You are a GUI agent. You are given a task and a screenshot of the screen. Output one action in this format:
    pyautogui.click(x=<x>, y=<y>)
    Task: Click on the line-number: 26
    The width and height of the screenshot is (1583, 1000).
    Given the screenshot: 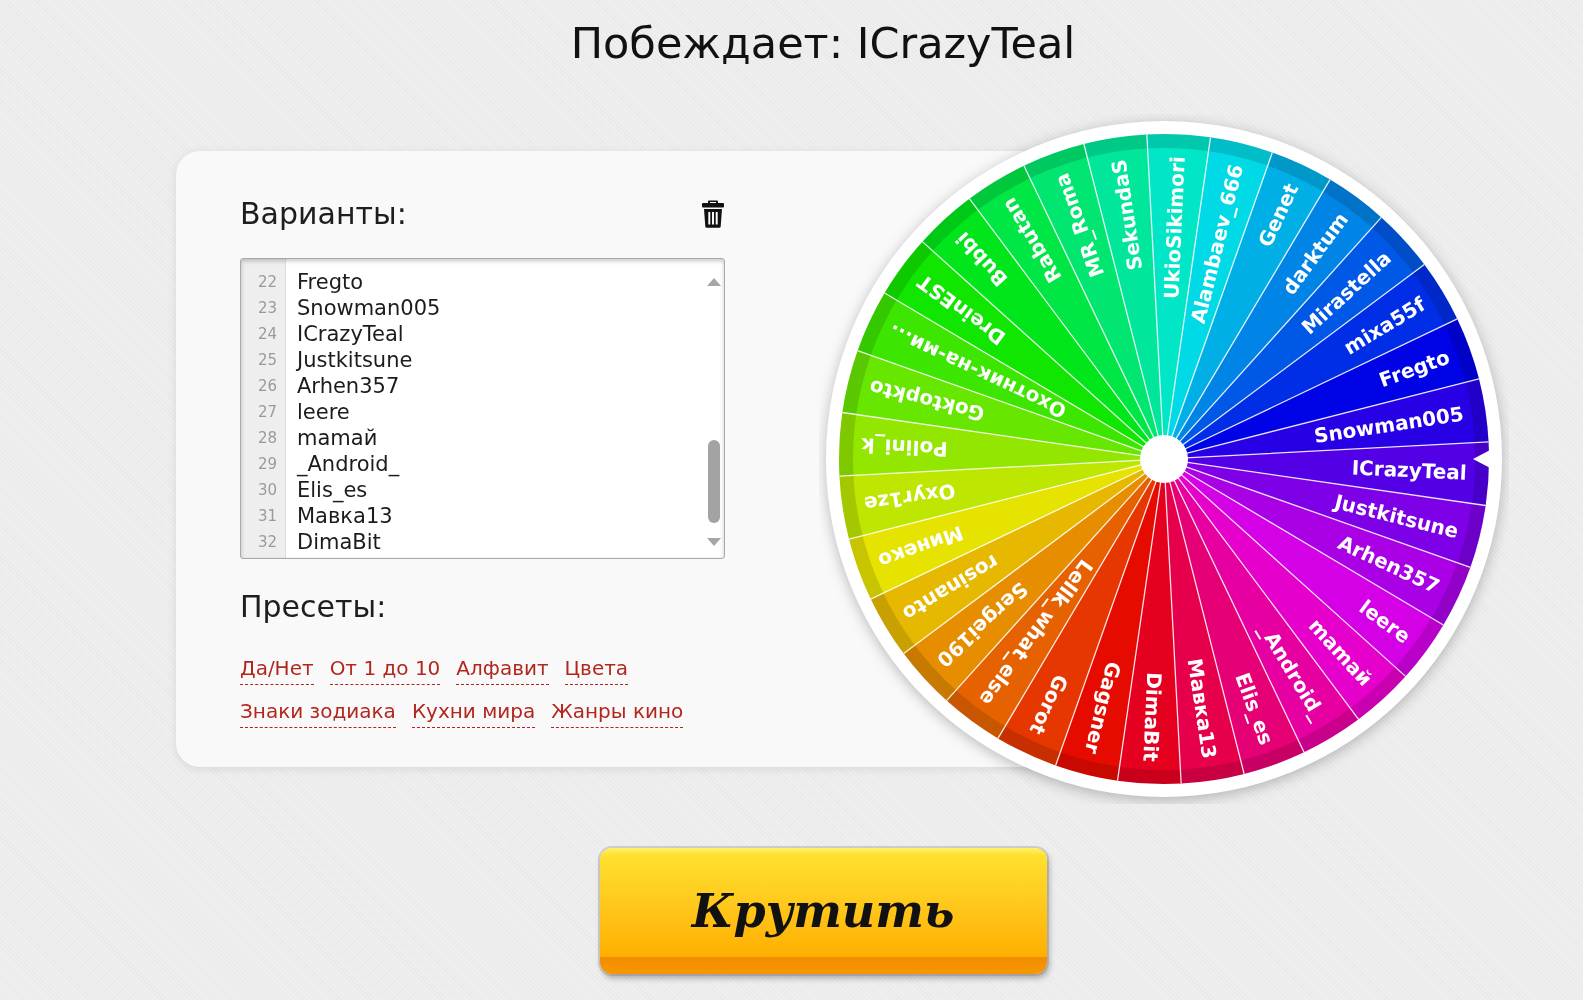 What is the action you would take?
    pyautogui.click(x=267, y=386)
    